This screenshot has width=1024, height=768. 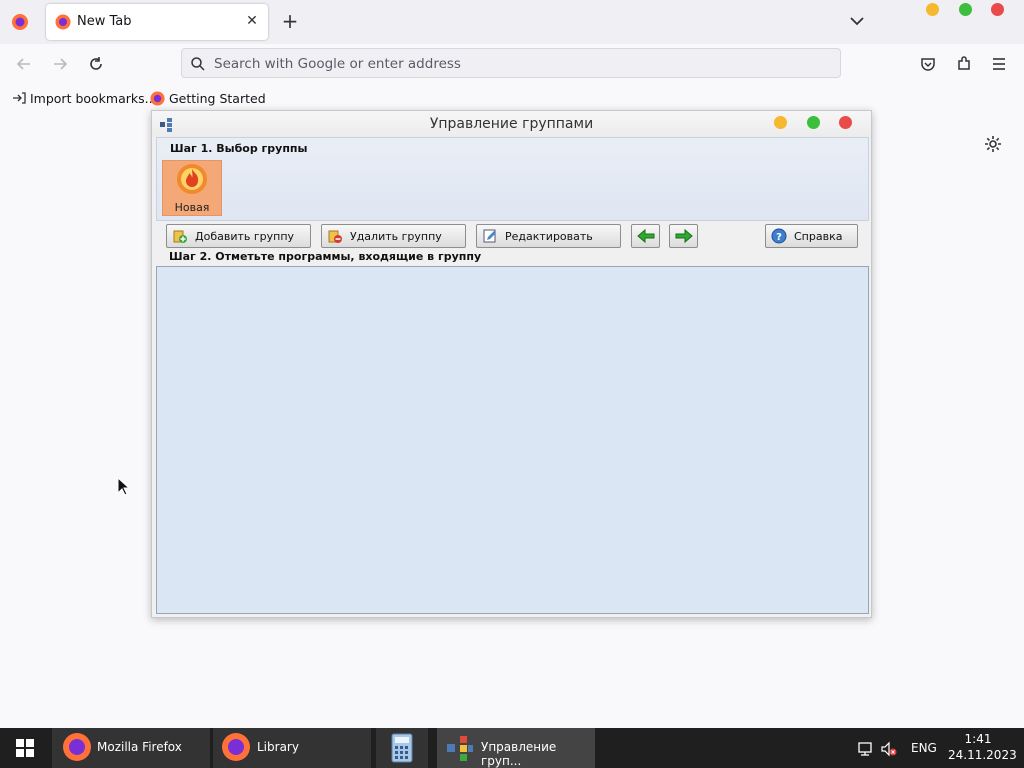 I want to click on taskbar-item-label: Mozilla Firefox, so click(x=139, y=747).